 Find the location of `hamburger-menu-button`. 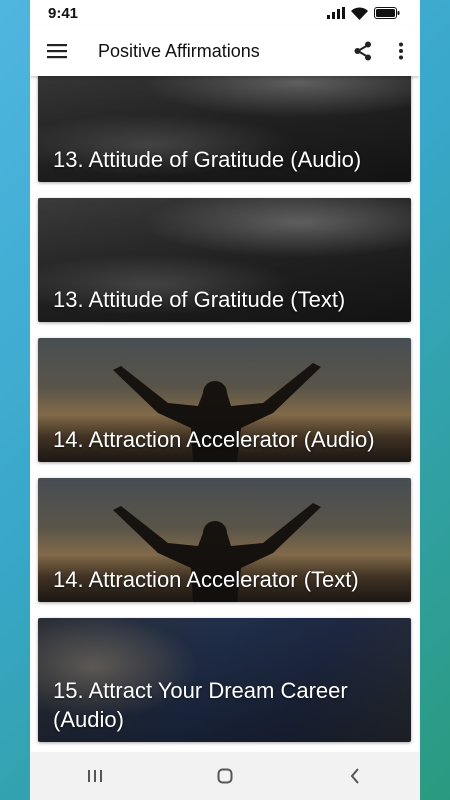

hamburger-menu-button is located at coordinates (57, 51).